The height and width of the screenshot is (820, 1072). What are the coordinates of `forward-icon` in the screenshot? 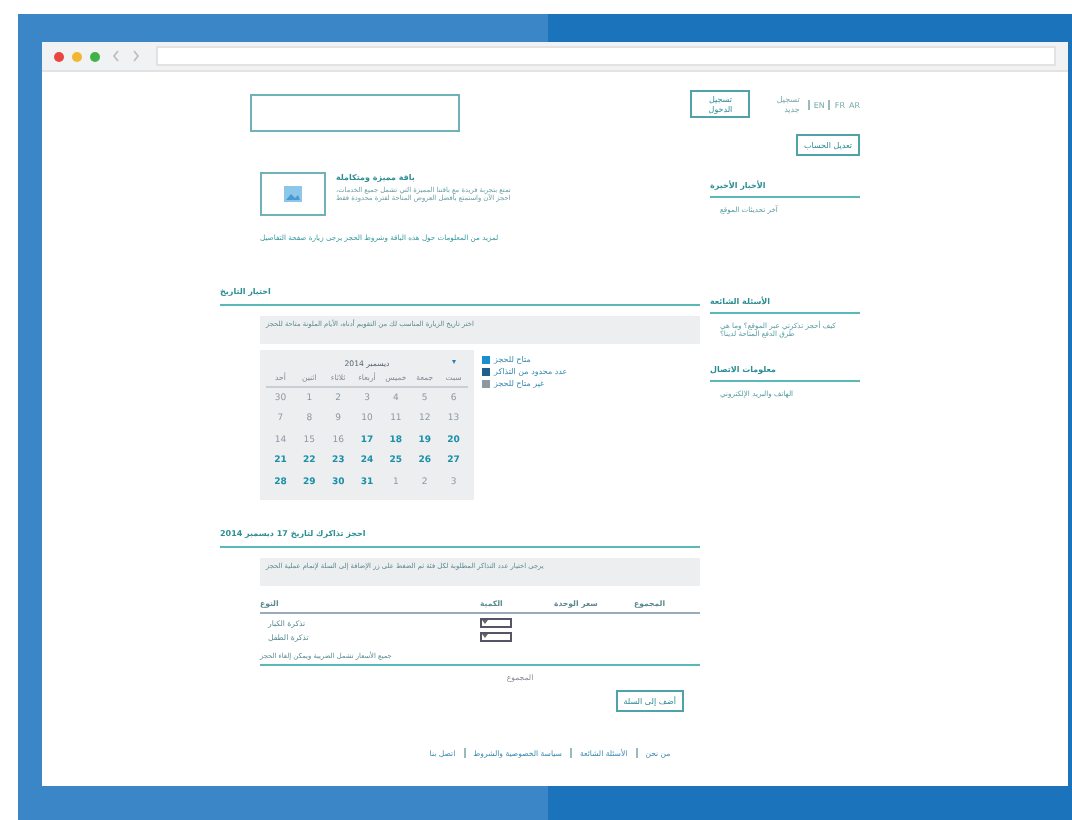 It's located at (136, 56).